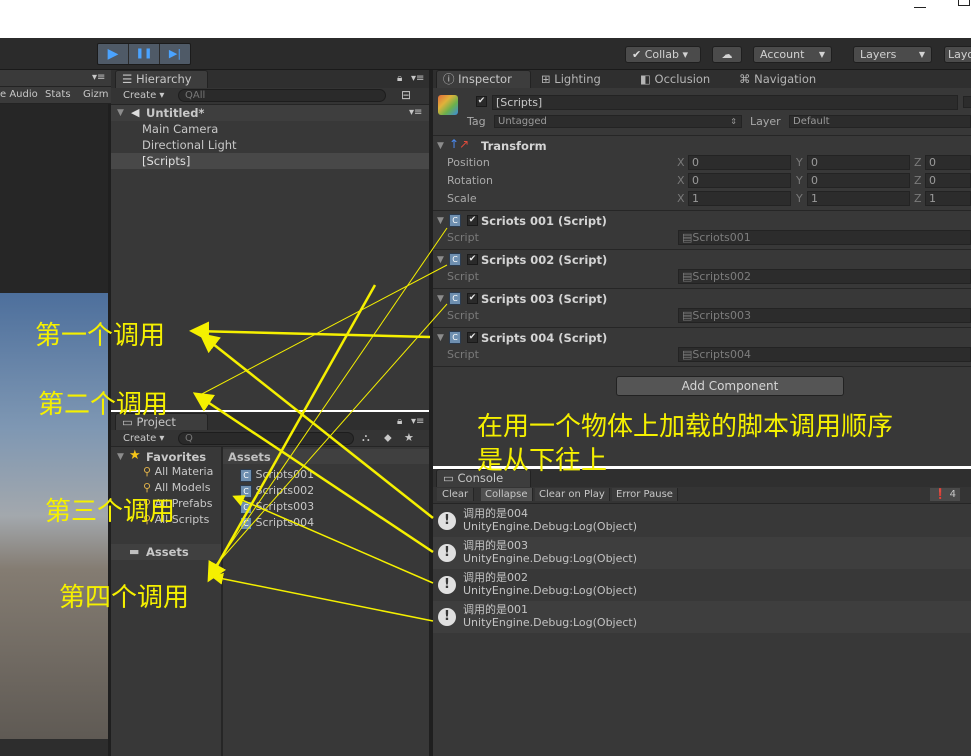  What do you see at coordinates (685, 427) in the screenshot?
I see `annotation-note-line-1: 在用一个物体上加载的脚本调用顺序` at bounding box center [685, 427].